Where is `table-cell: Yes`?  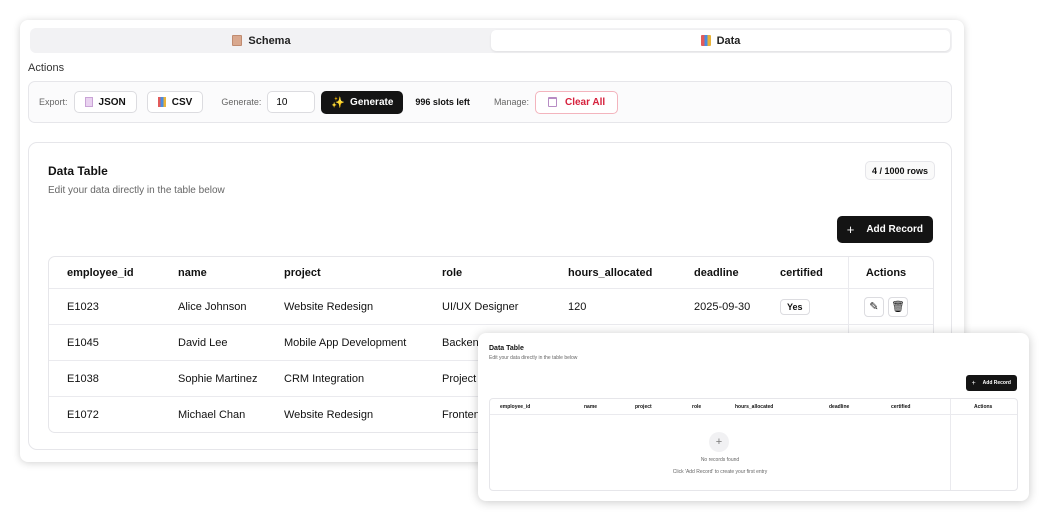
table-cell: Yes is located at coordinates (805, 306).